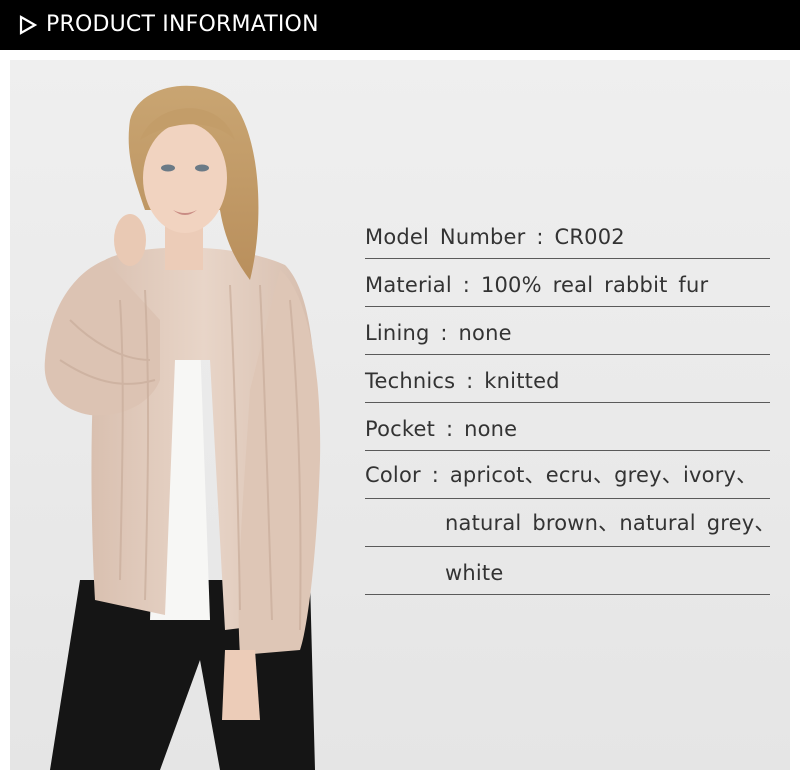  Describe the element at coordinates (567, 426) in the screenshot. I see `spec-row-pocket: Pocket : none` at that location.